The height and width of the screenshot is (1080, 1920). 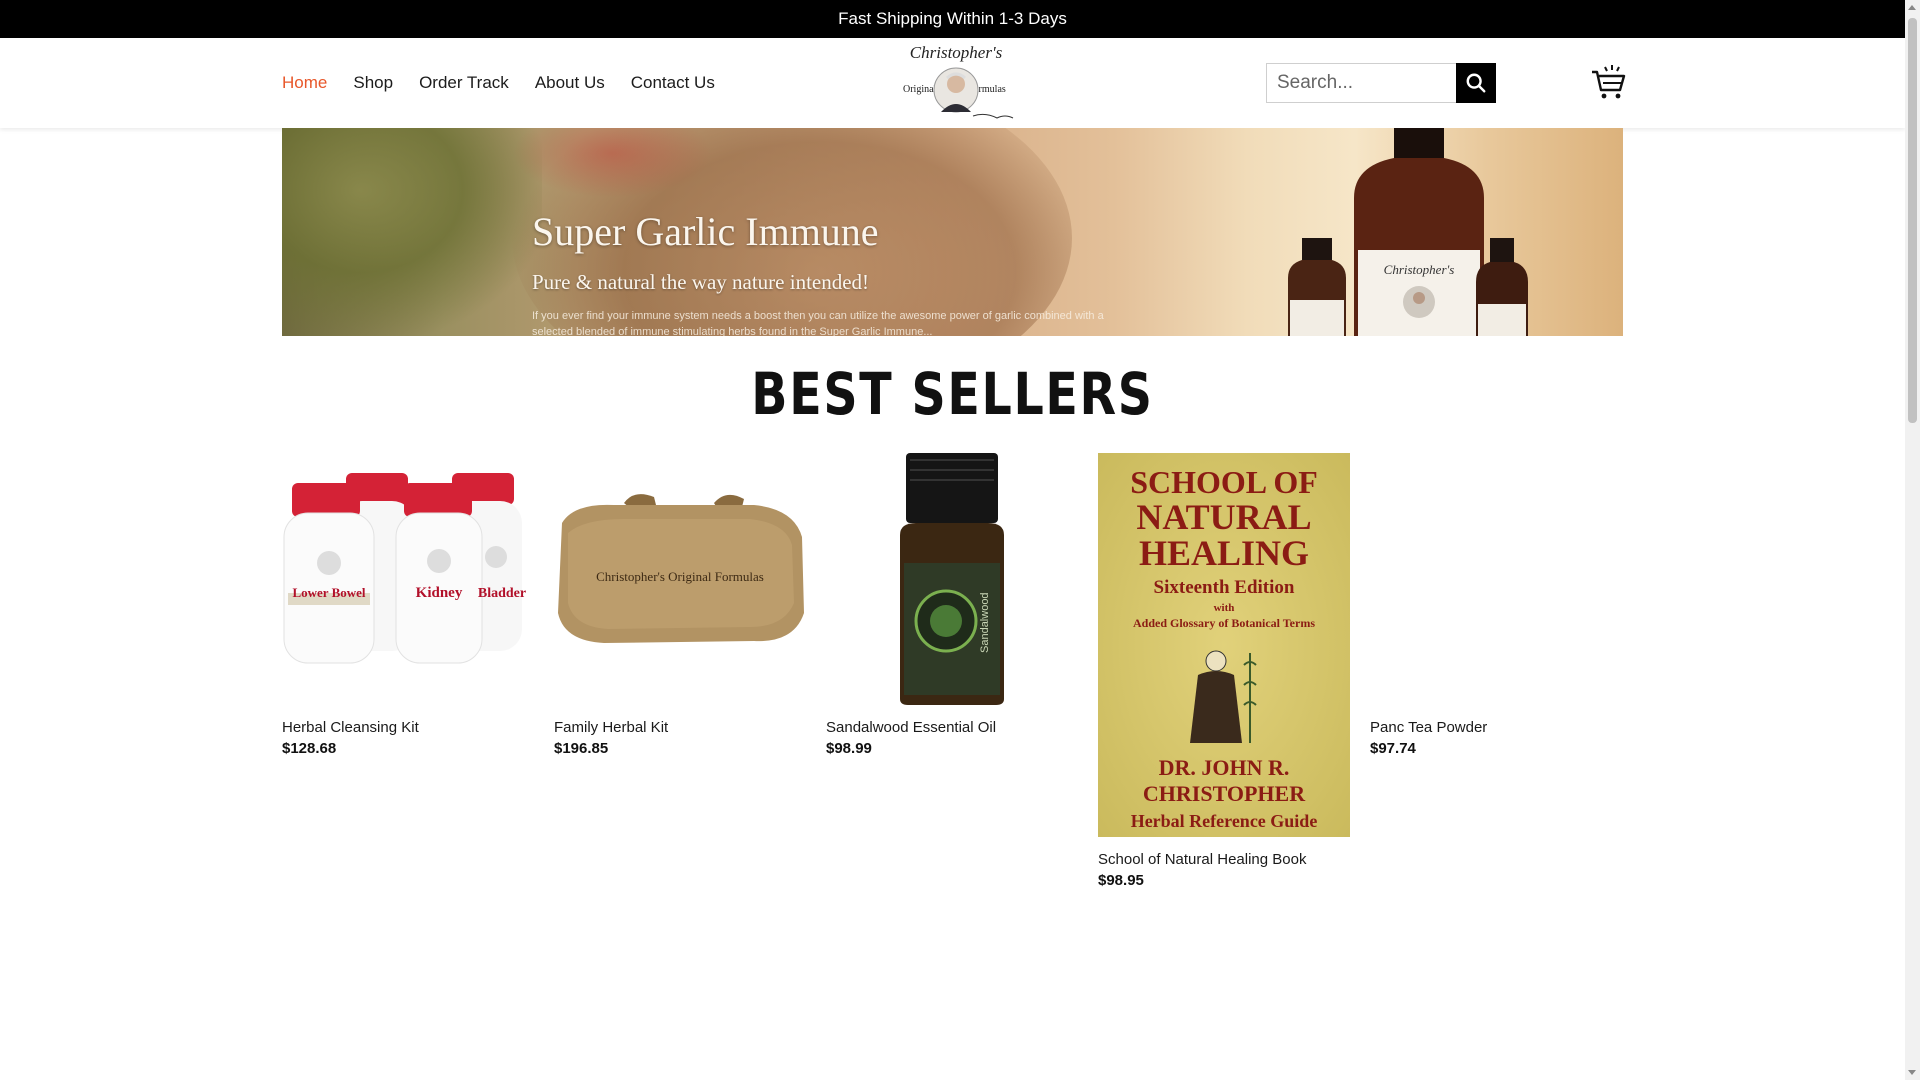 What do you see at coordinates (1224, 608) in the screenshot?
I see `svg-text: with` at bounding box center [1224, 608].